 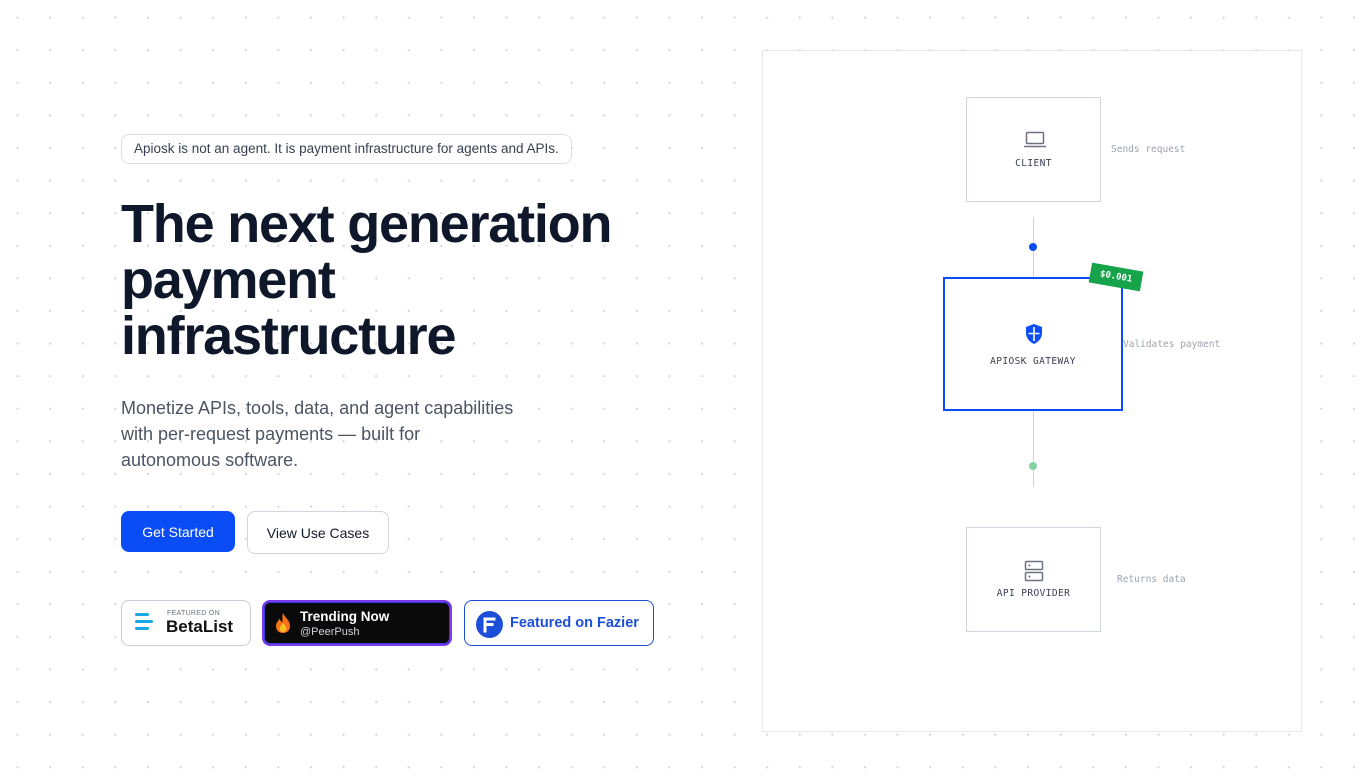 I want to click on gateway-node: APIOSK GATEWAY, so click(x=1033, y=344).